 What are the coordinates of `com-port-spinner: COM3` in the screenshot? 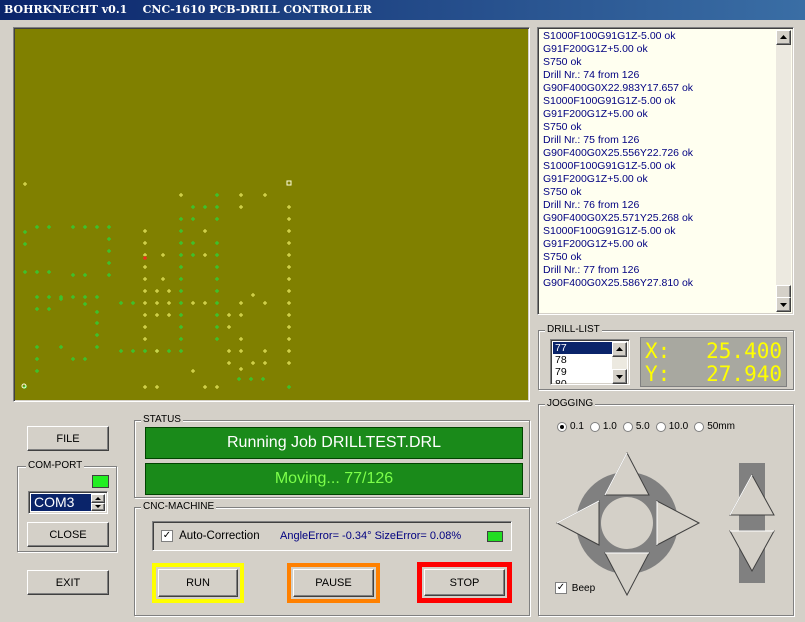 It's located at (68, 502).